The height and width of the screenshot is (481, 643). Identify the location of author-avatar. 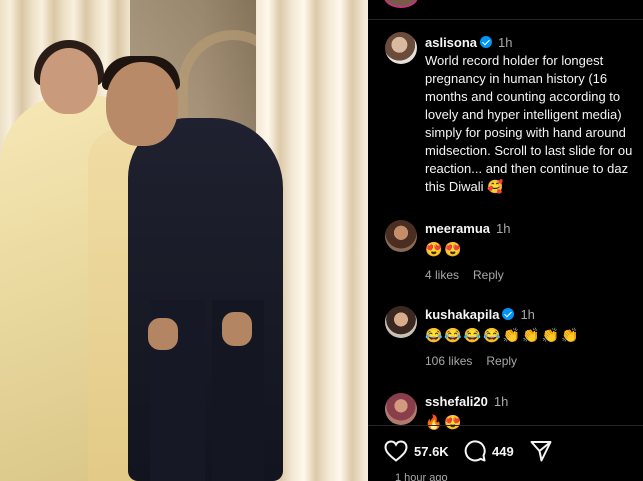
(401, 48).